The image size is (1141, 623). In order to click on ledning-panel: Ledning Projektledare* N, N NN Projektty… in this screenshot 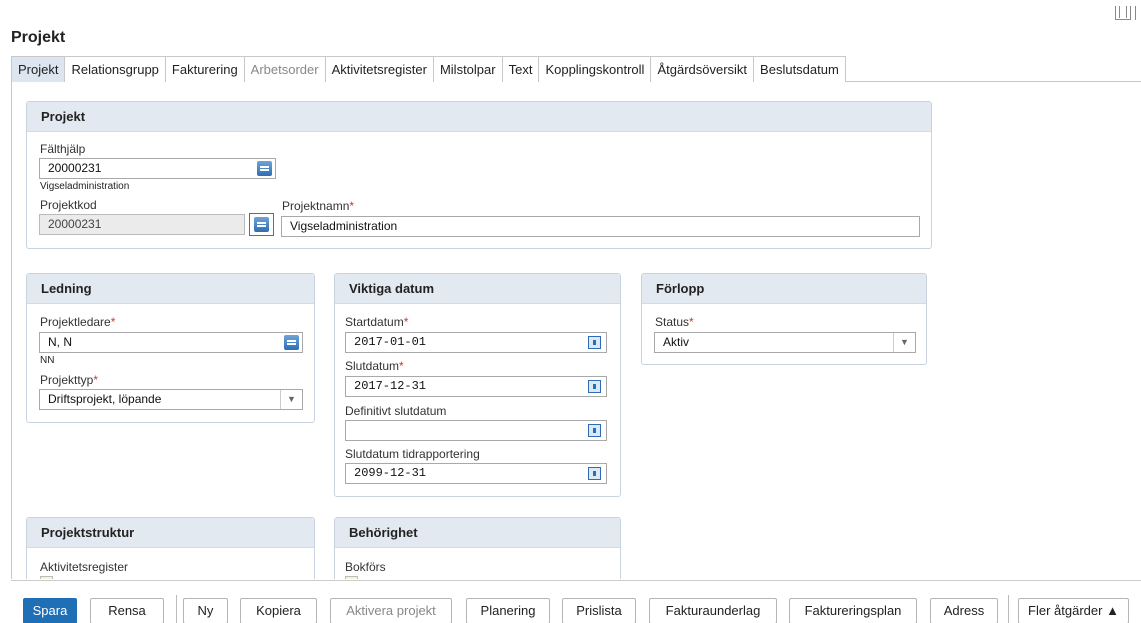, I will do `click(170, 348)`.